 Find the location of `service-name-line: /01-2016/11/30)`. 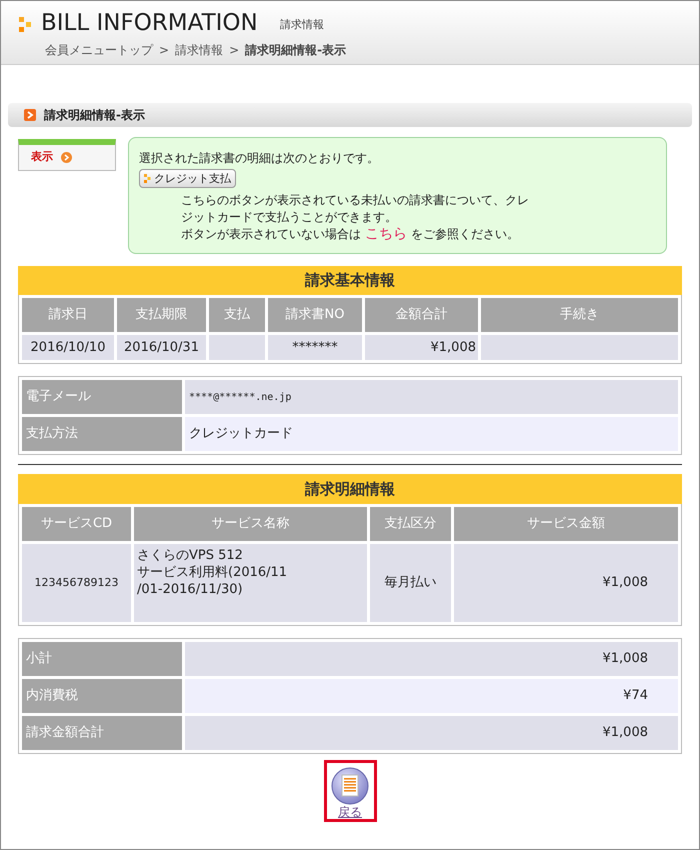

service-name-line: /01-2016/11/30) is located at coordinates (190, 589).